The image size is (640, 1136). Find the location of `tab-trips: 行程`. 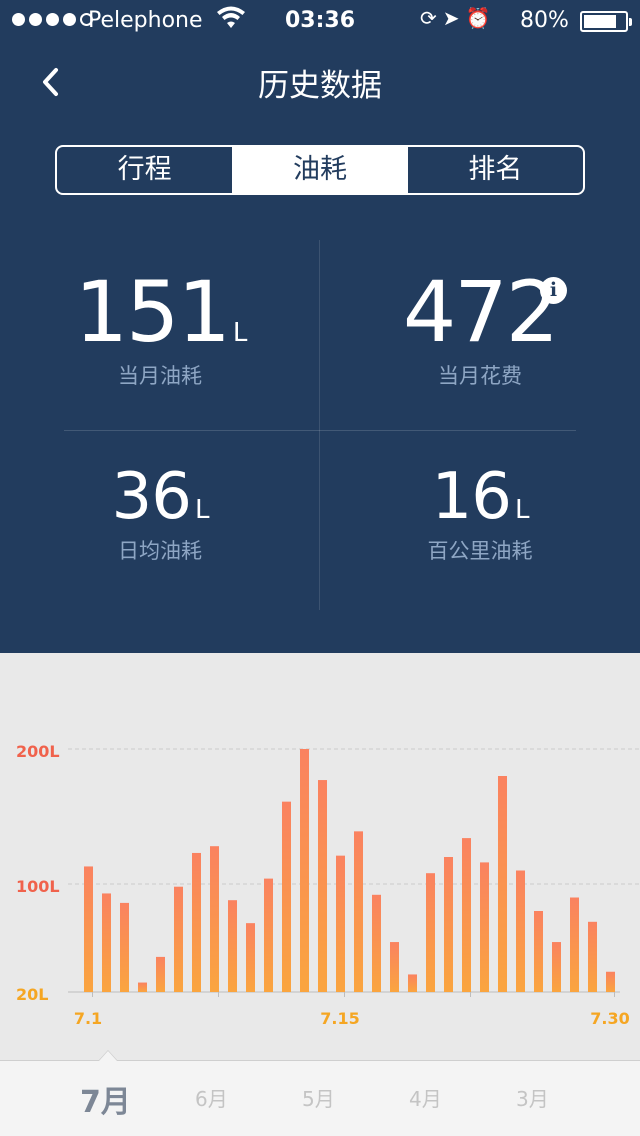

tab-trips: 行程 is located at coordinates (144, 170).